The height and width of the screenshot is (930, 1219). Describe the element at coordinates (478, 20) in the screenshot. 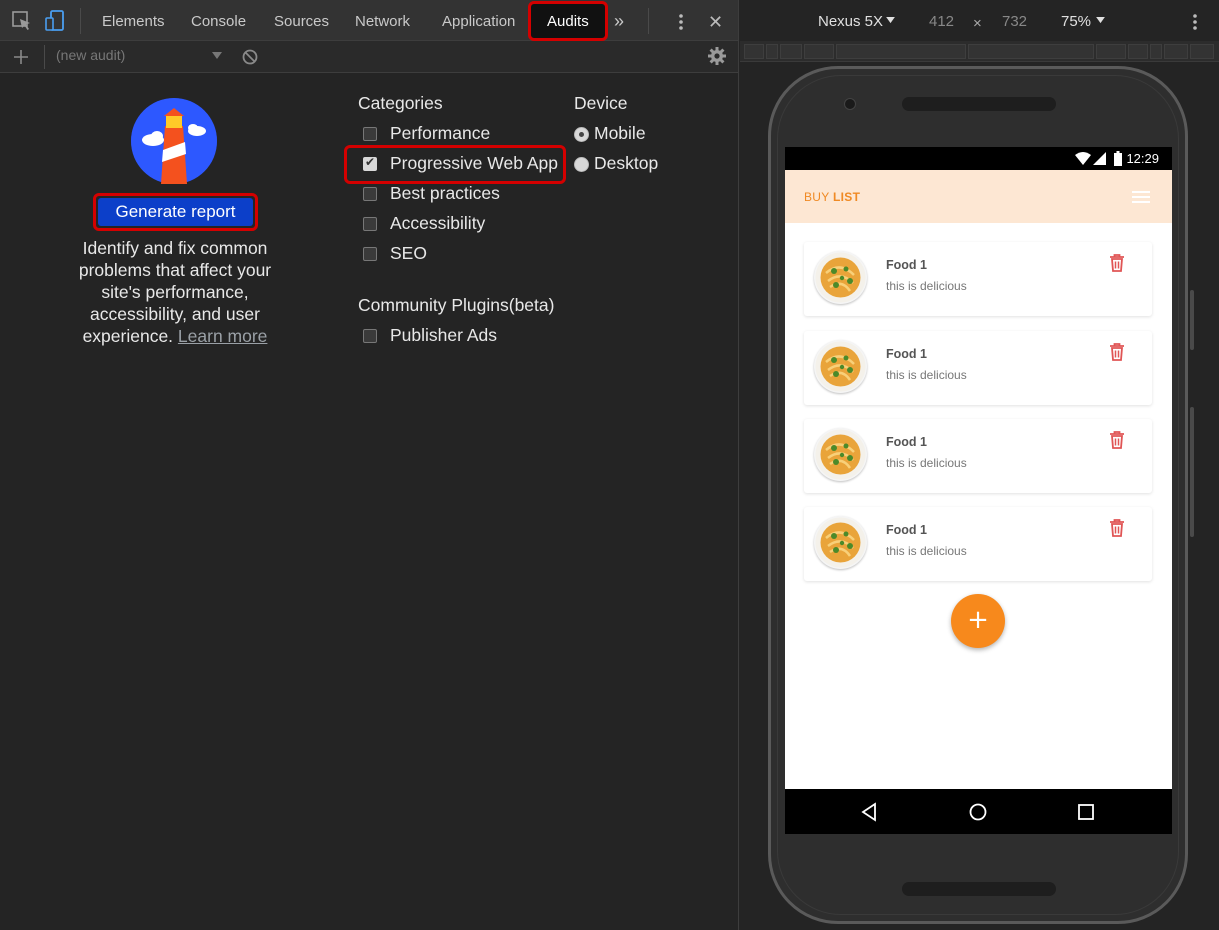

I see `tab-application: Application` at that location.